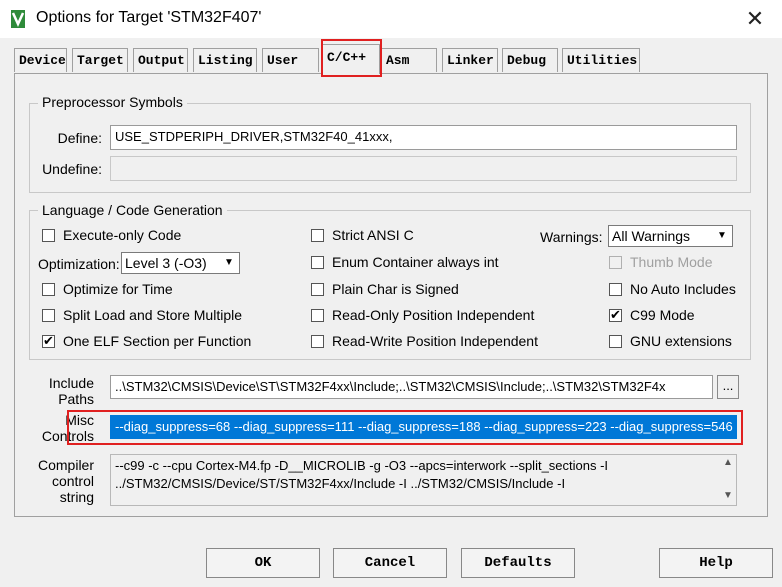 The width and height of the screenshot is (782, 587). What do you see at coordinates (662, 315) in the screenshot?
I see `c99-mode-label: C99 Mode` at bounding box center [662, 315].